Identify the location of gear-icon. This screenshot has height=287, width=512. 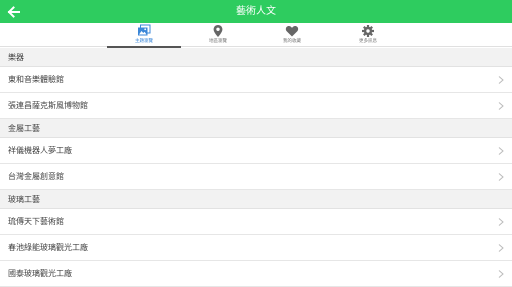
(368, 31).